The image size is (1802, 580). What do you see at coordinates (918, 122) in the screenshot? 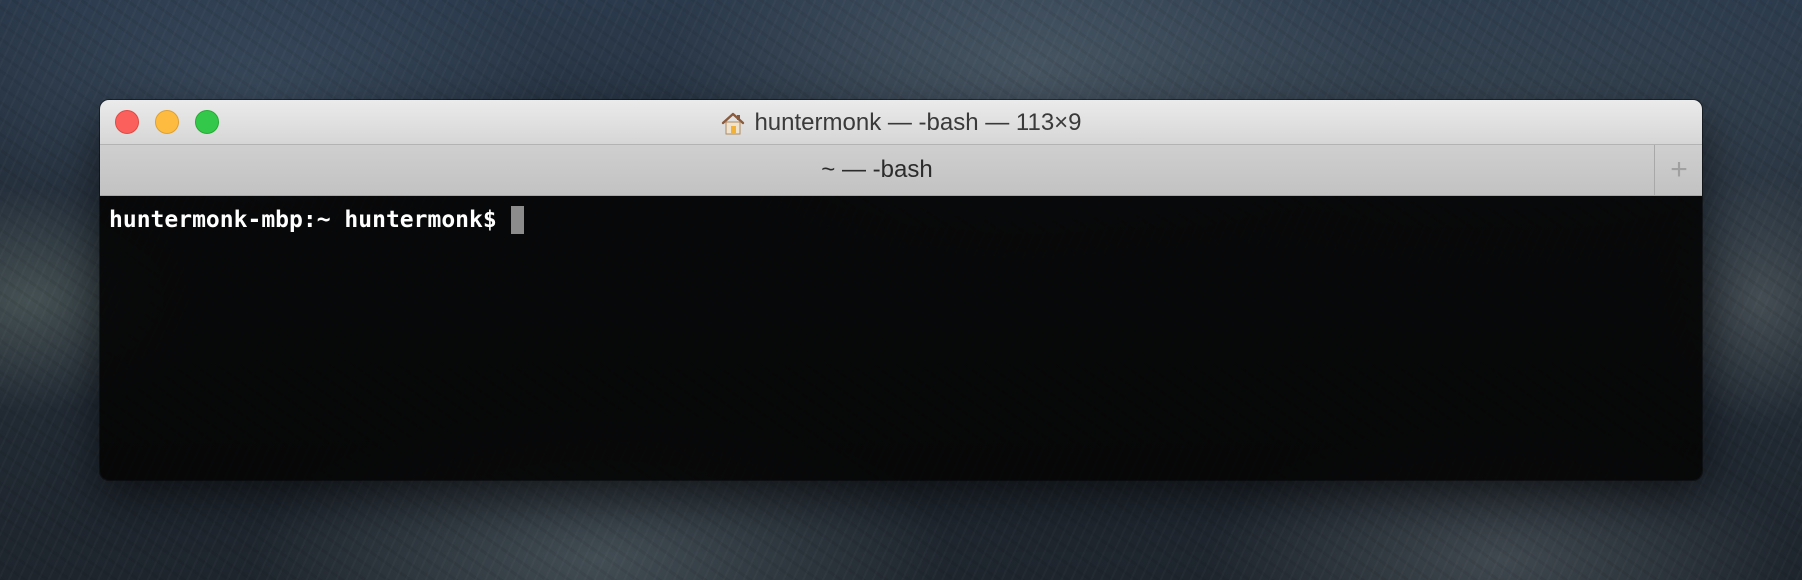
I see `window-title: huntermonk — -bash — 113×9` at bounding box center [918, 122].